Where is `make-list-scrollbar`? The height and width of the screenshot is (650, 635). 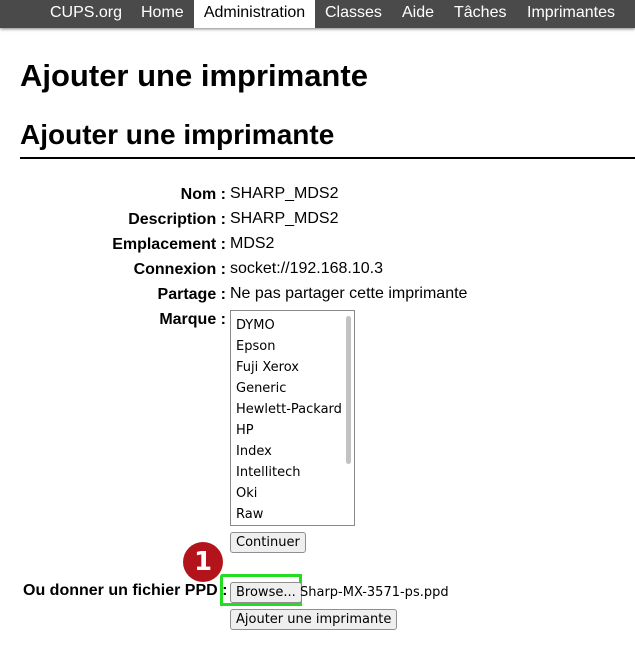
make-list-scrollbar is located at coordinates (348, 418).